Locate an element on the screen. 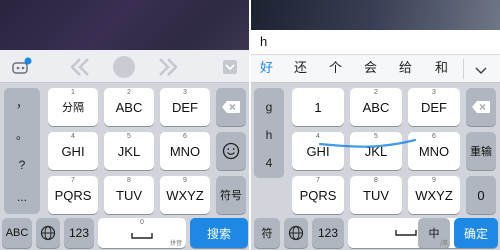 The width and height of the screenshot is (500, 250). key-0: 0 is located at coordinates (481, 195).